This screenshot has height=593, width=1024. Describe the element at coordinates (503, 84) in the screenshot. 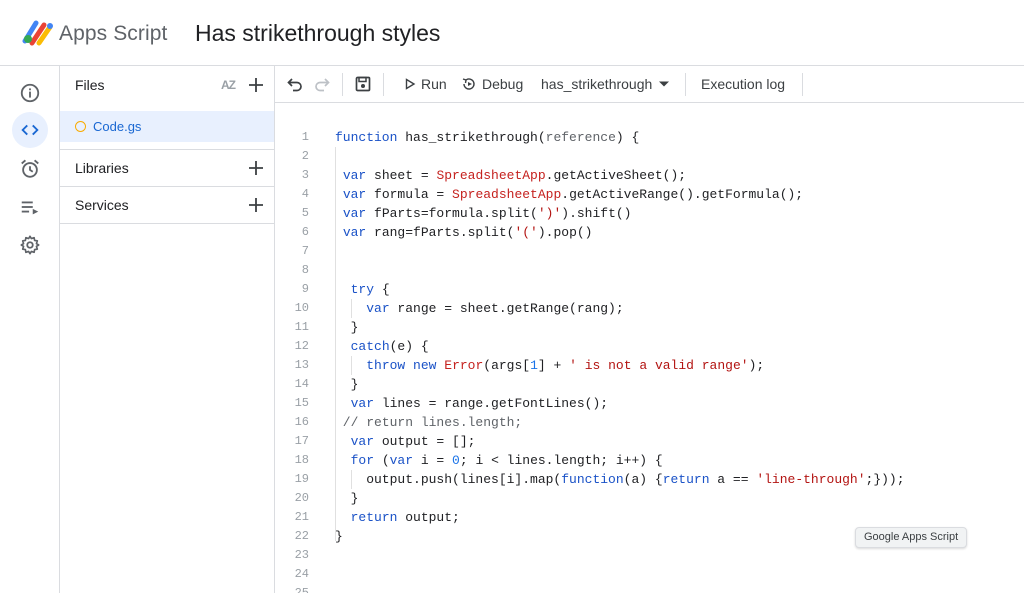

I see `debug-label: Debug` at that location.